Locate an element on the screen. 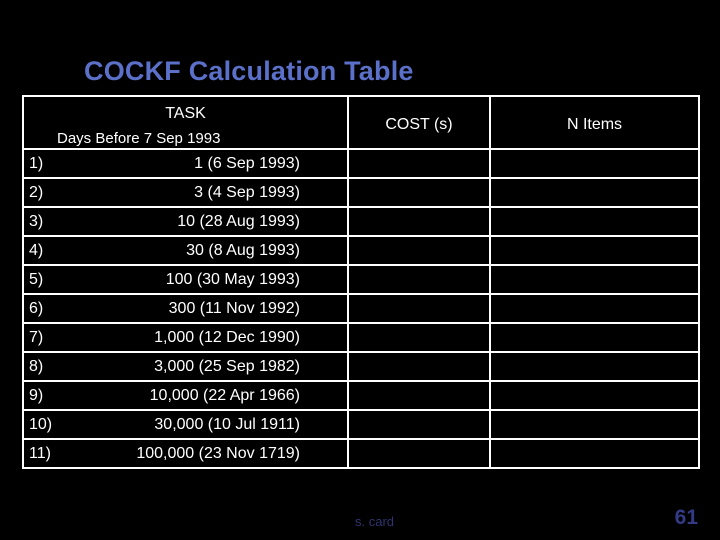 Image resolution: width=720 pixels, height=540 pixels. table-row: 2) 3 (4 Sep 1993) is located at coordinates (361, 192).